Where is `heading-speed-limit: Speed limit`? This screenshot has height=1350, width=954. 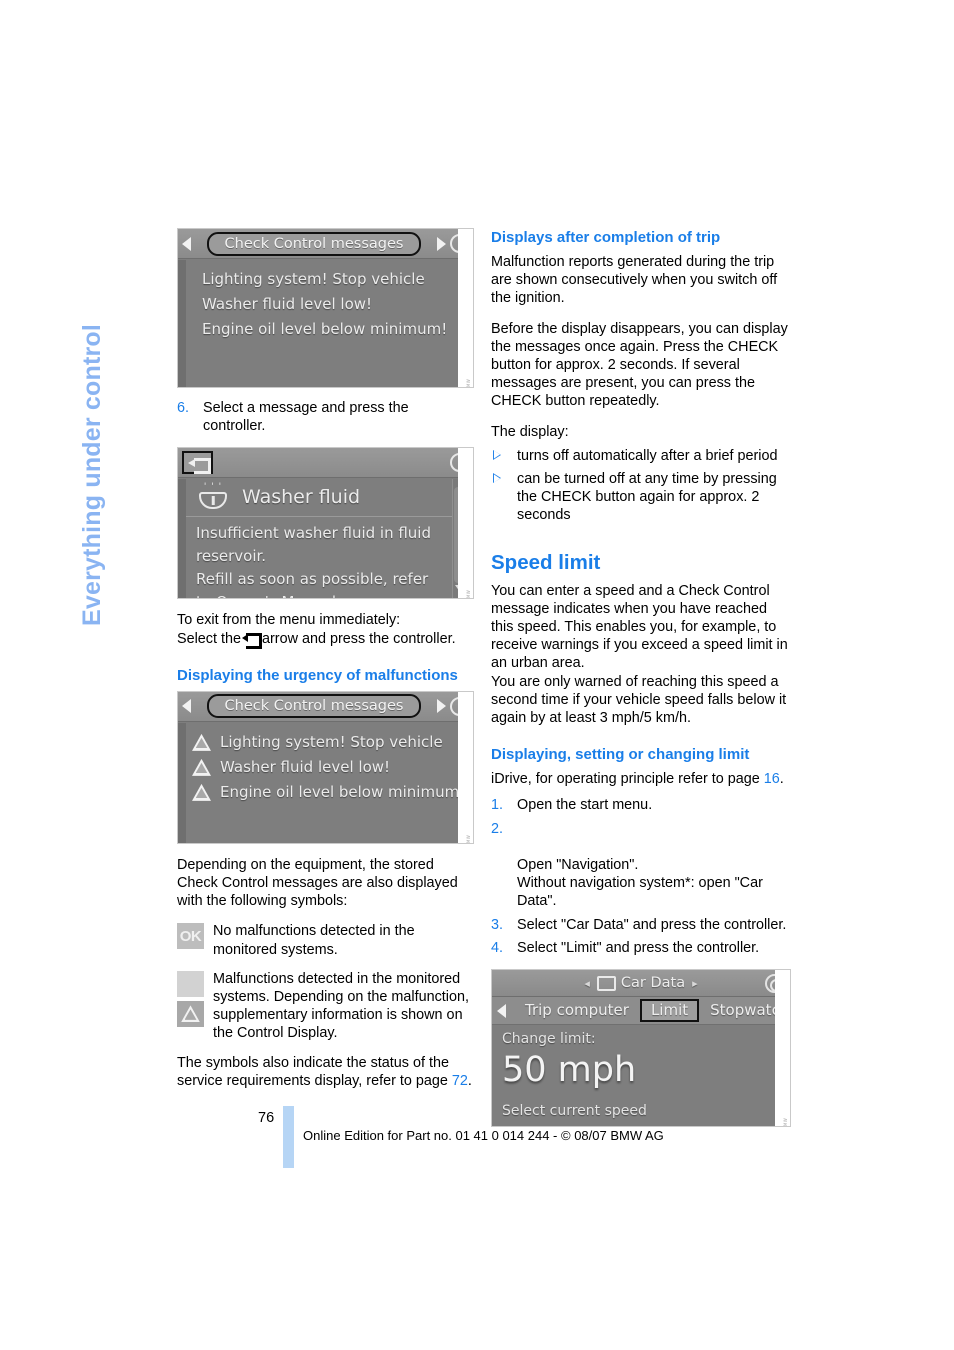 heading-speed-limit: Speed limit is located at coordinates (546, 562).